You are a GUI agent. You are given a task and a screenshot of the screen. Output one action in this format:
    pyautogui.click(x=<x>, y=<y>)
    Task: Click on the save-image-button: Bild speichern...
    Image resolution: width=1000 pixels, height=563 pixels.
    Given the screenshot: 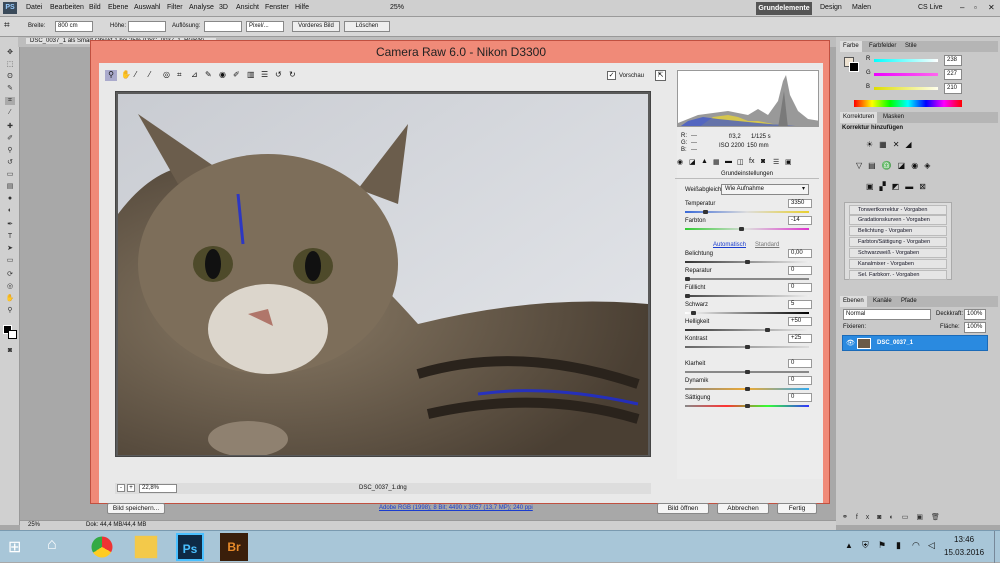 What is the action you would take?
    pyautogui.click(x=136, y=508)
    